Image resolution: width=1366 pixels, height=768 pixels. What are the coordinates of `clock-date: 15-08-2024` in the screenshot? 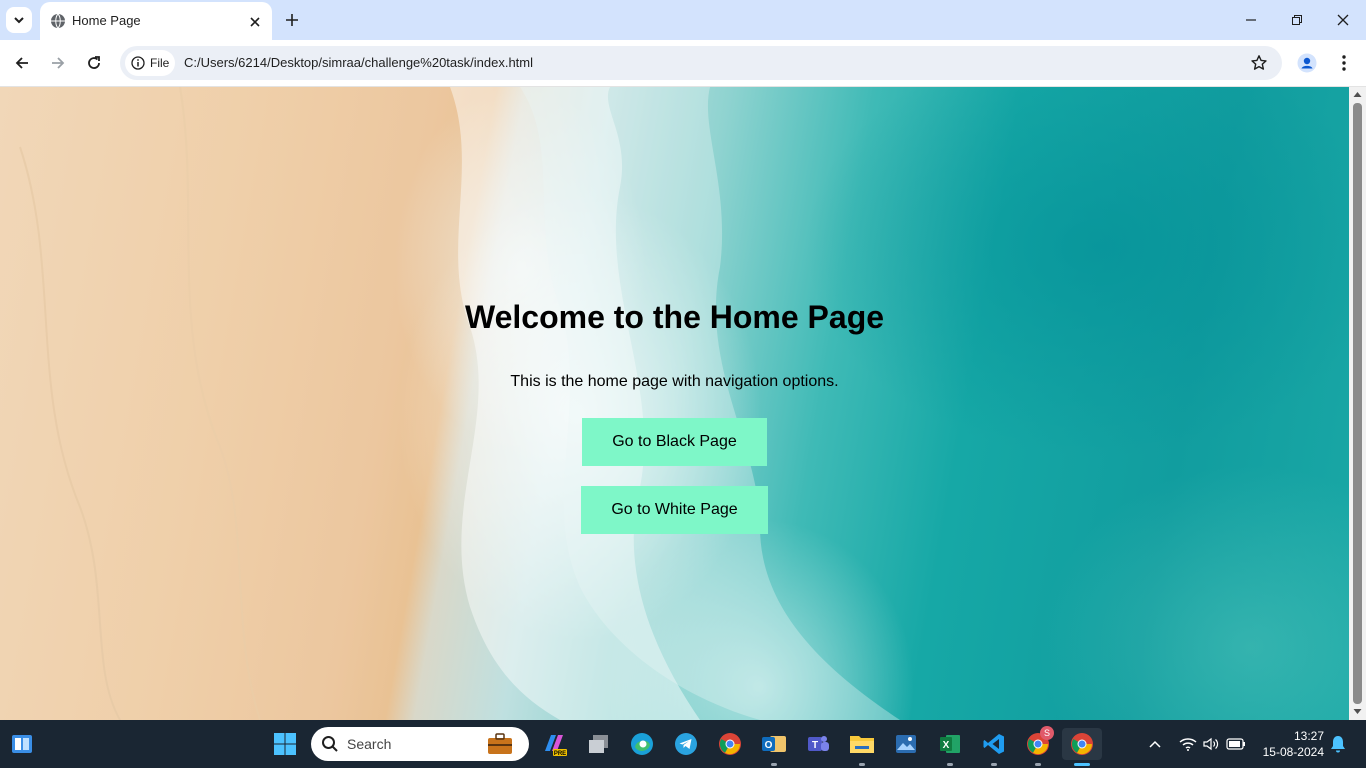 It's located at (1290, 752).